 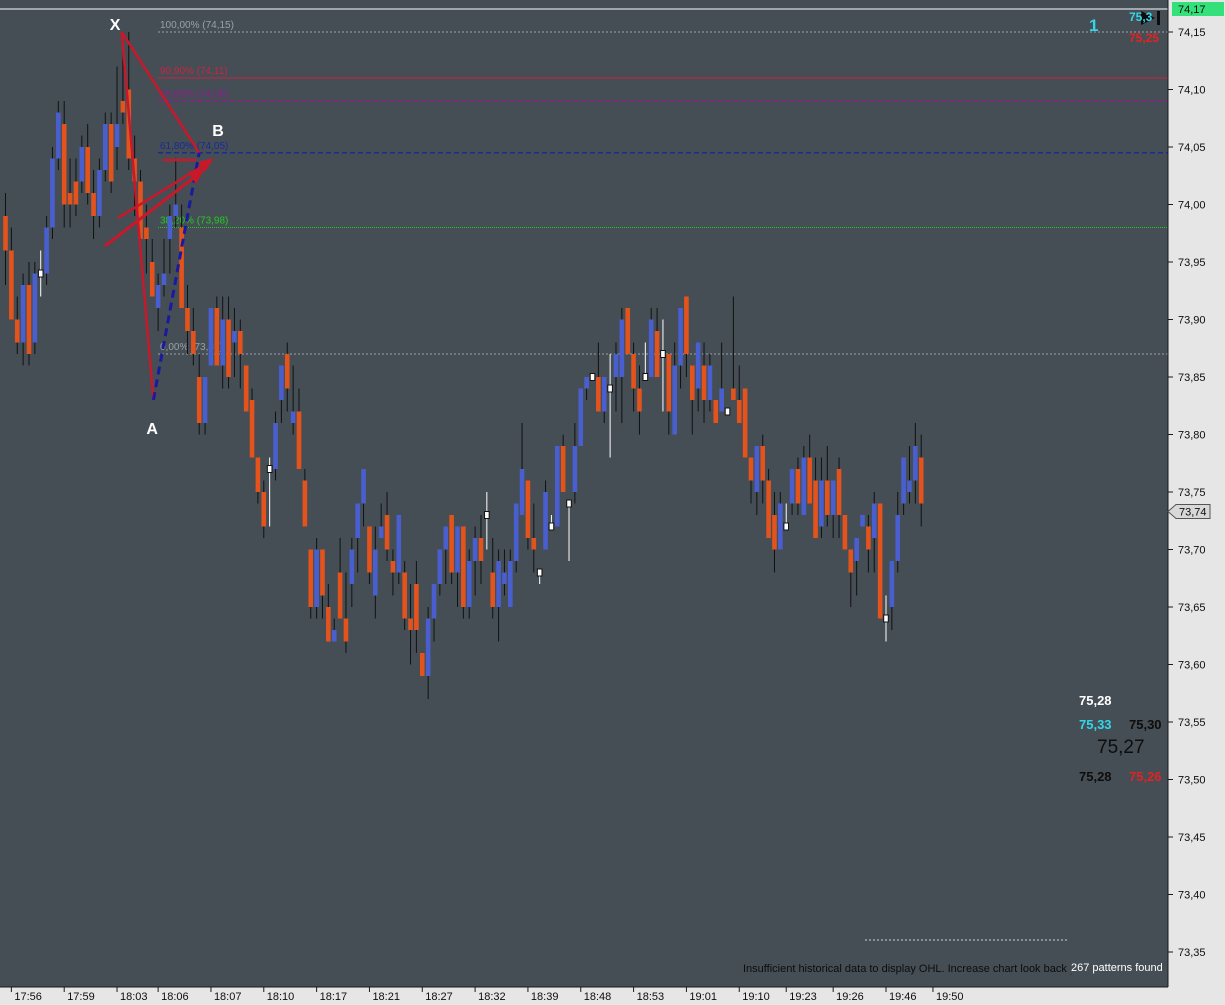 I want to click on y-tick-label-2: 74,05, so click(x=1192, y=148).